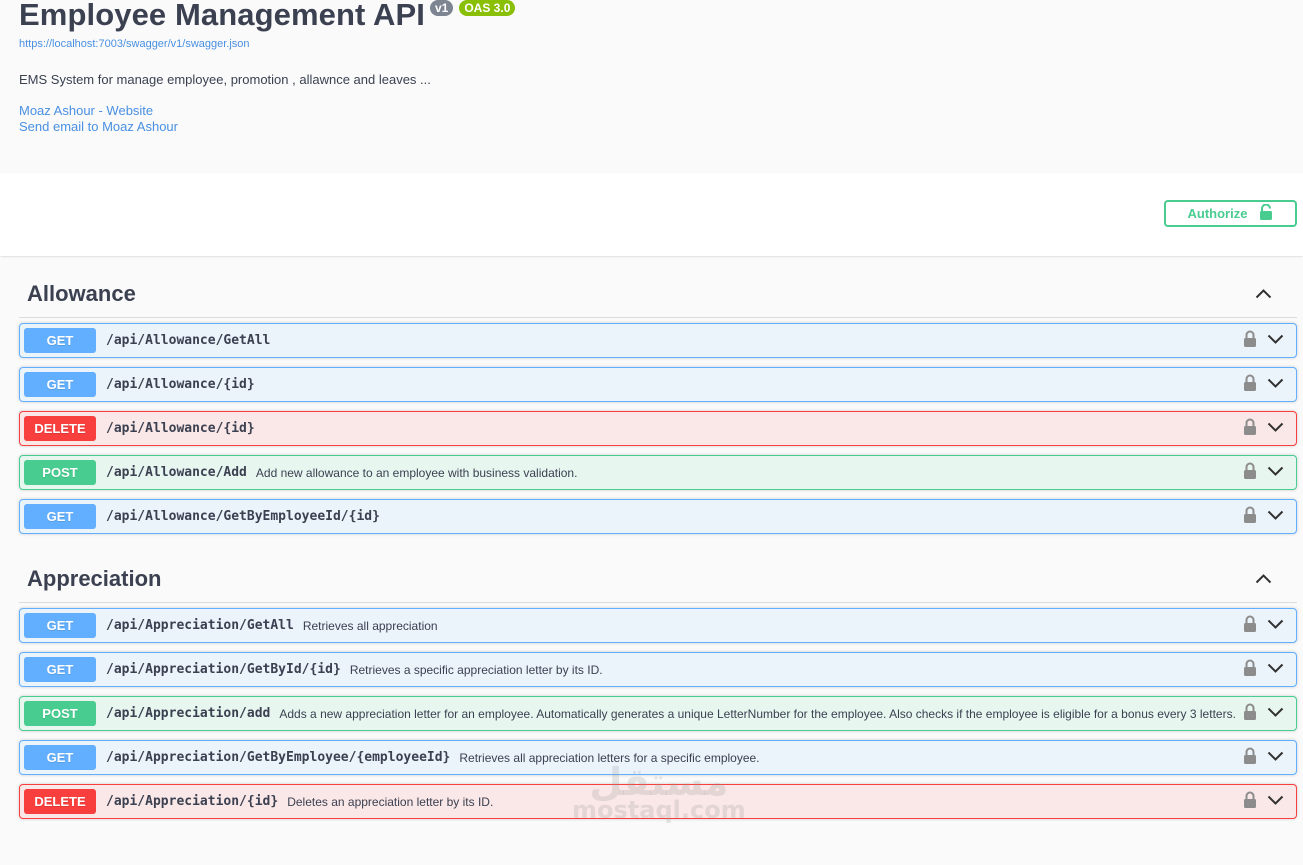 The image size is (1303, 865). I want to click on unlocked-icon, so click(1266, 213).